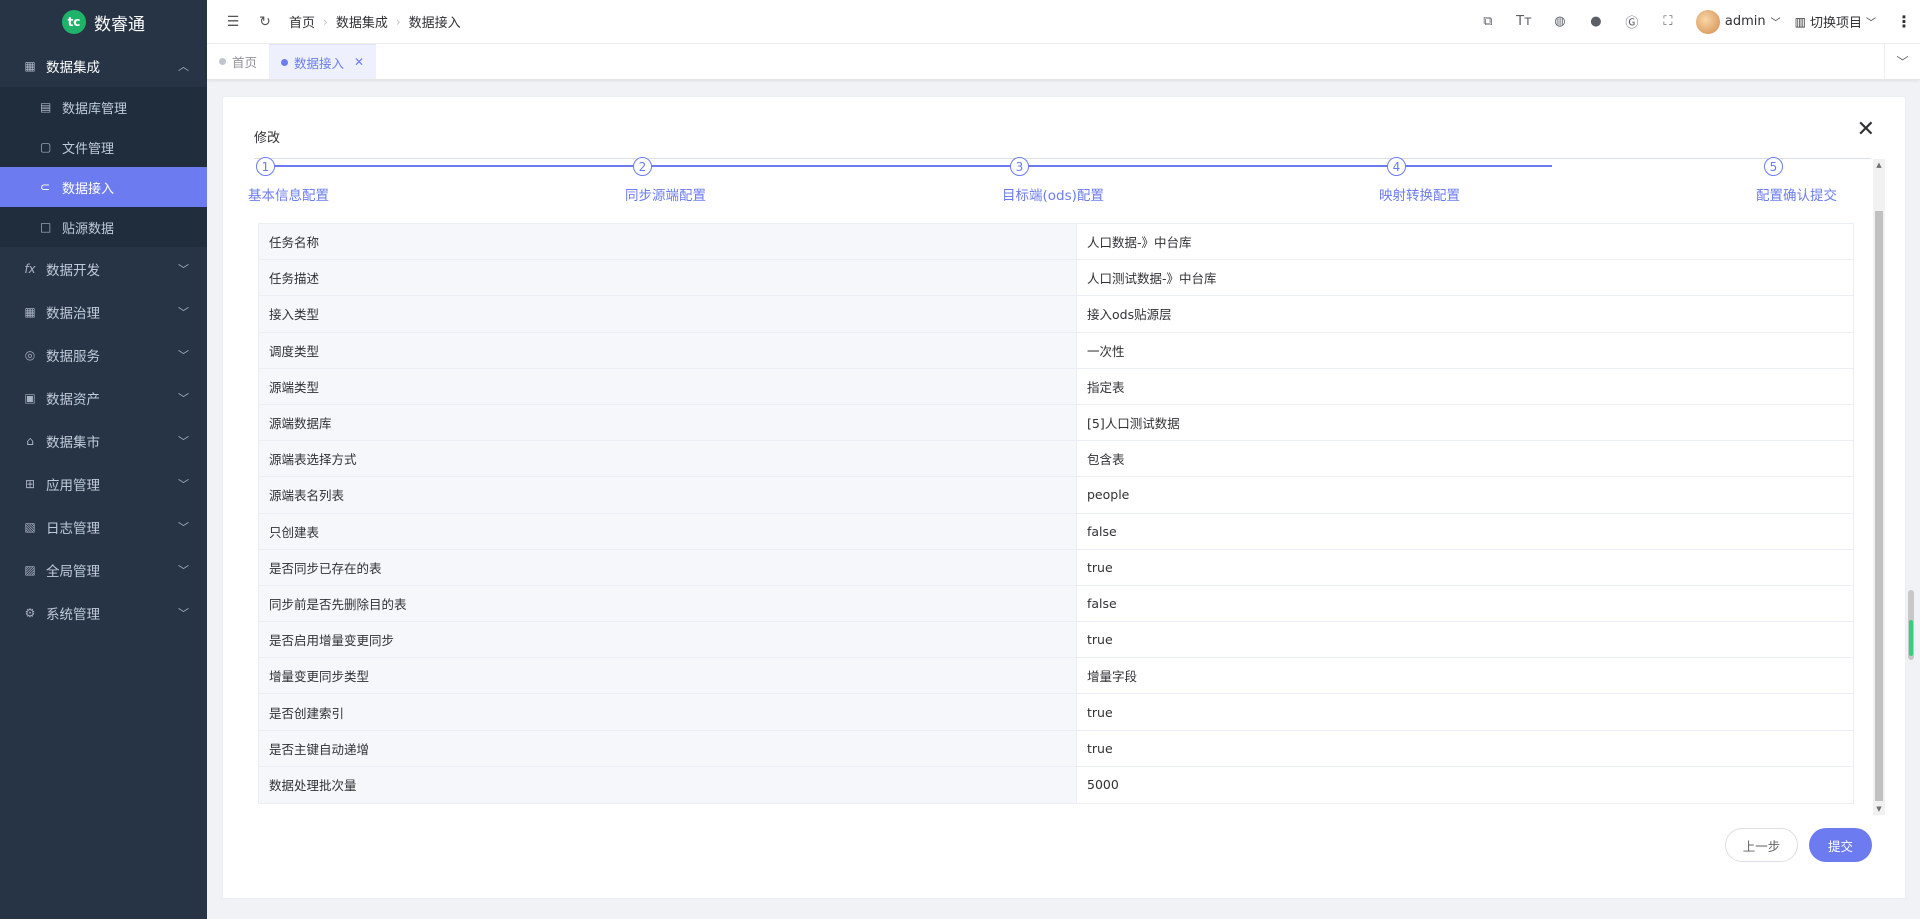  I want to click on gitee-icon: Ⓖ, so click(1632, 21).